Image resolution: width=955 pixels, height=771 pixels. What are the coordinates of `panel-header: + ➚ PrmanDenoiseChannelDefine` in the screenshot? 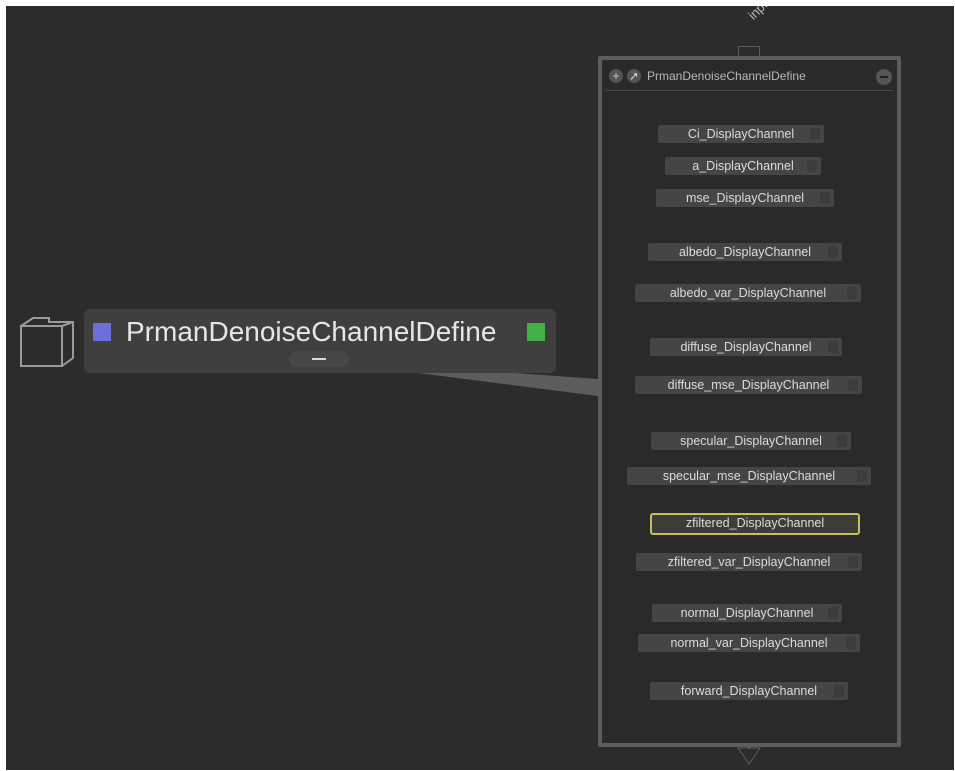 It's located at (749, 75).